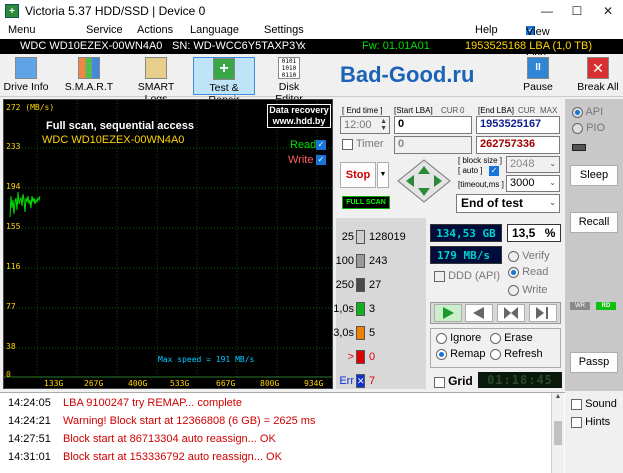 Image resolution: width=623 pixels, height=473 pixels. I want to click on sleep-button: Sleep, so click(594, 175).